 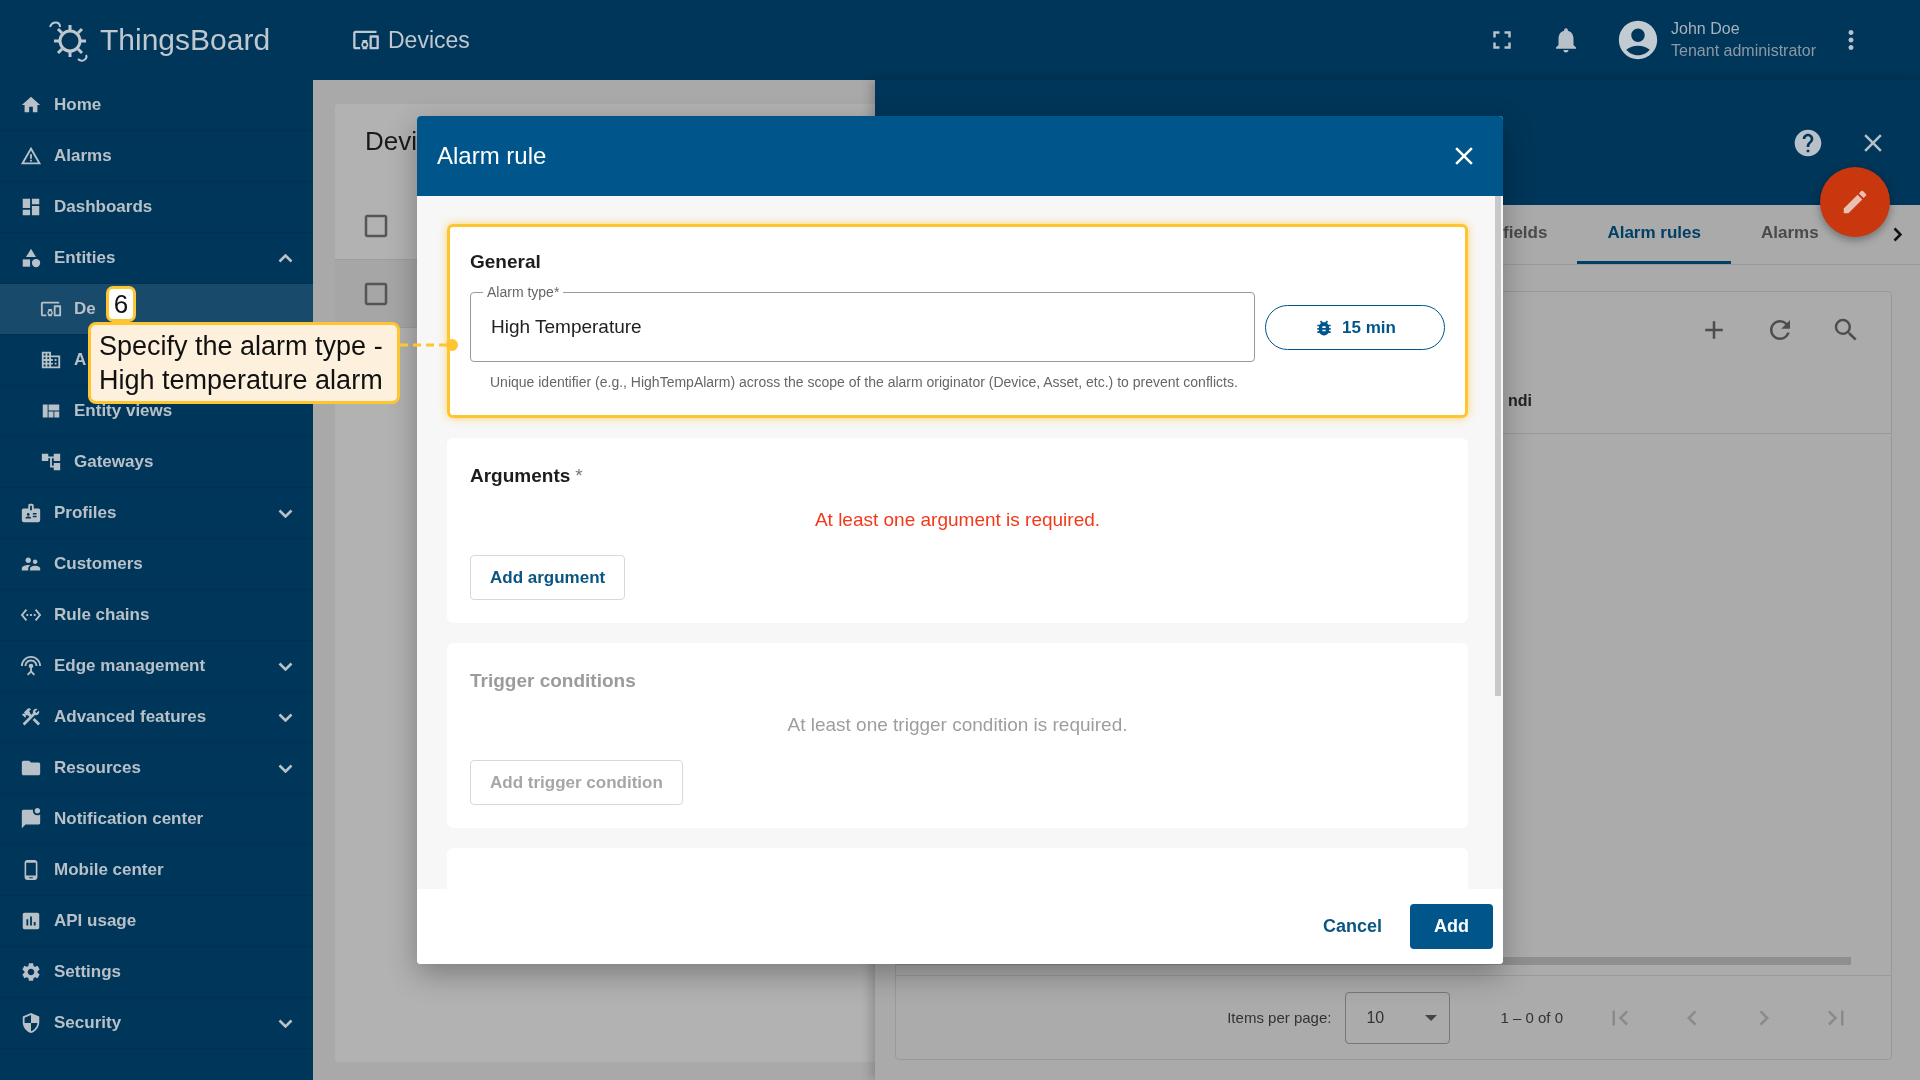 I want to click on tools-icon, so click(x=31, y=717).